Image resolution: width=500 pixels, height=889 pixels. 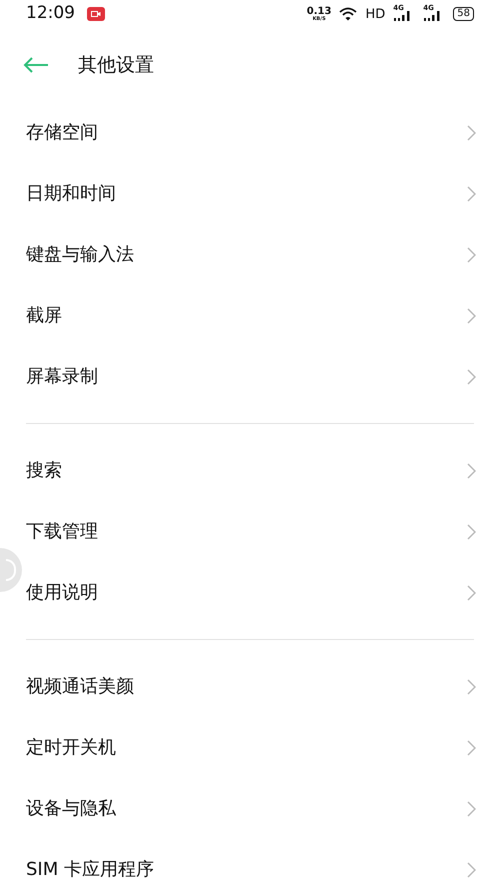 What do you see at coordinates (116, 65) in the screenshot?
I see `page-title: 其他设置` at bounding box center [116, 65].